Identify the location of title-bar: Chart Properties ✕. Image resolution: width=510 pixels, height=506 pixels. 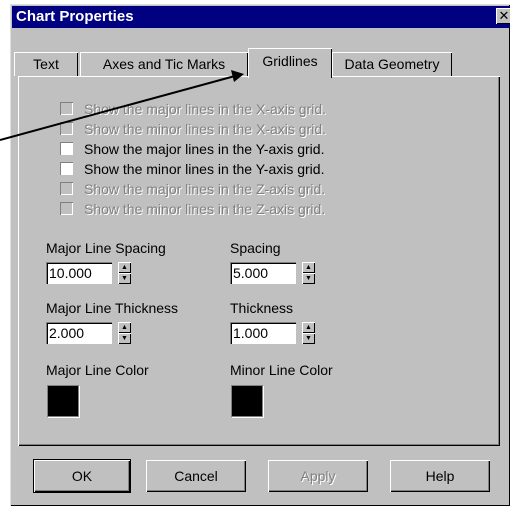
(261, 17).